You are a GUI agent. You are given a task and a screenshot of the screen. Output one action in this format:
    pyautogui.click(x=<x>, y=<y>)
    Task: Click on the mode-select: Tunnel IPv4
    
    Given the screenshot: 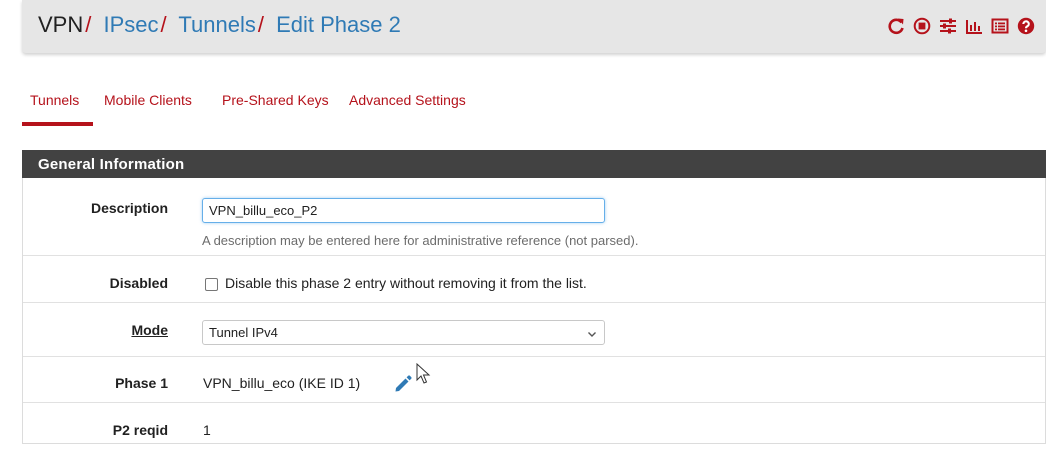 What is the action you would take?
    pyautogui.click(x=403, y=332)
    